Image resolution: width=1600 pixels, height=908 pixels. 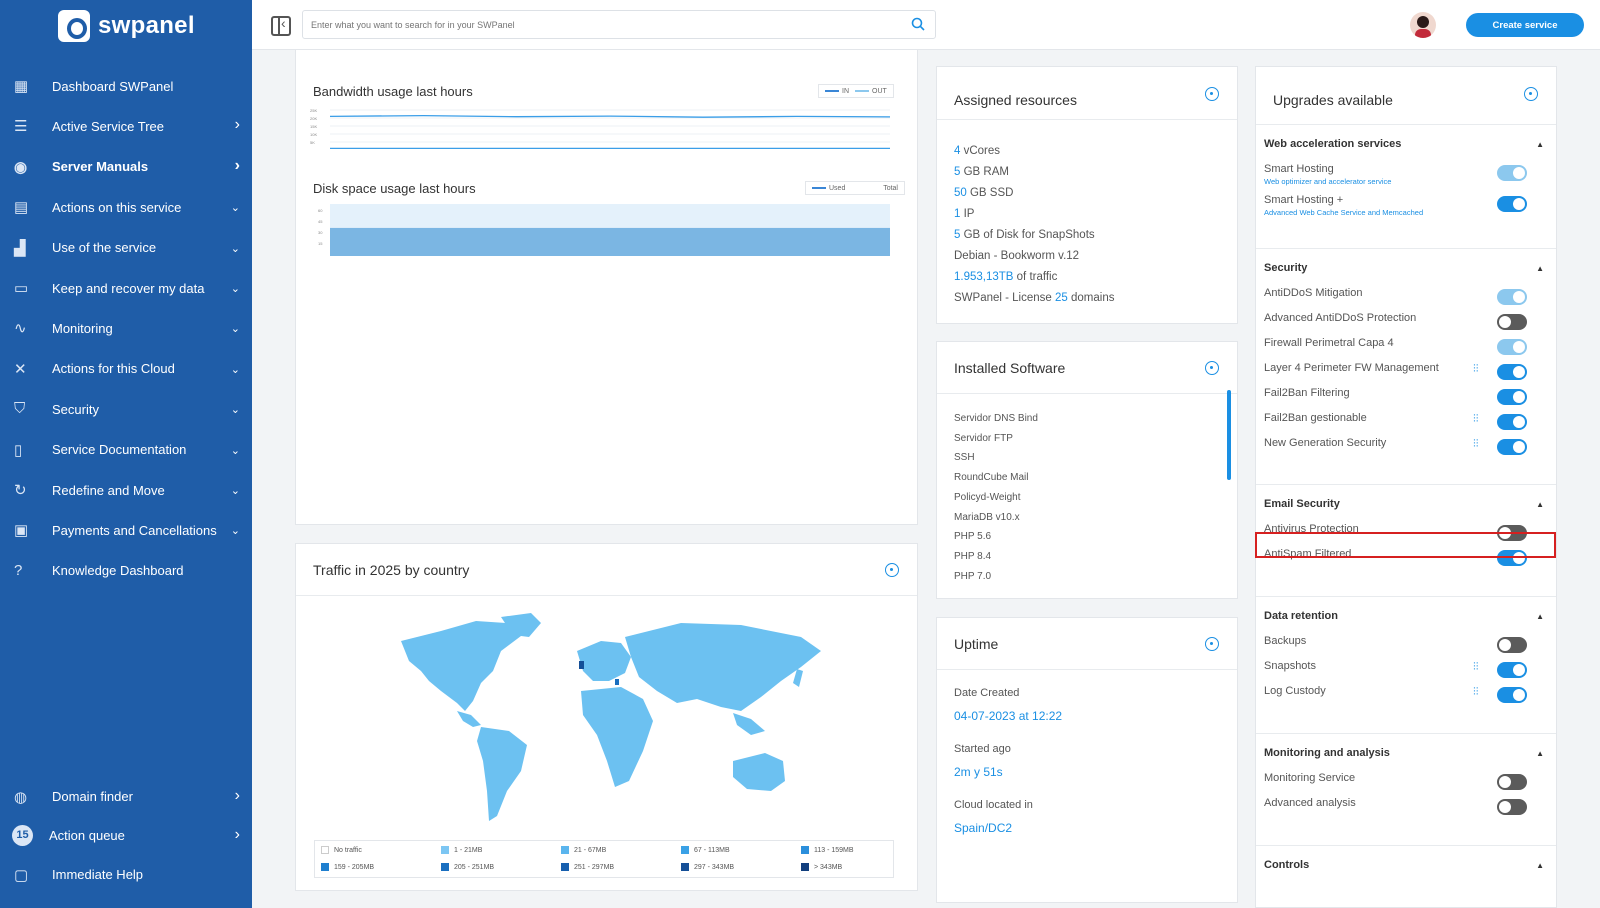 What do you see at coordinates (892, 570) in the screenshot?
I see `traffic-info-icon` at bounding box center [892, 570].